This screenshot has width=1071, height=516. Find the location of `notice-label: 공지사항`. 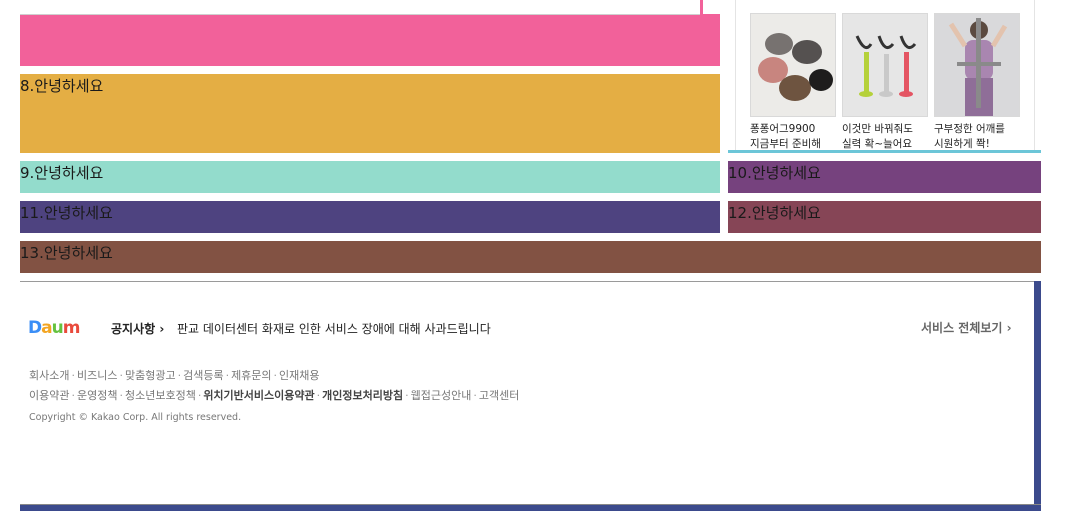

notice-label: 공지사항 is located at coordinates (133, 329).